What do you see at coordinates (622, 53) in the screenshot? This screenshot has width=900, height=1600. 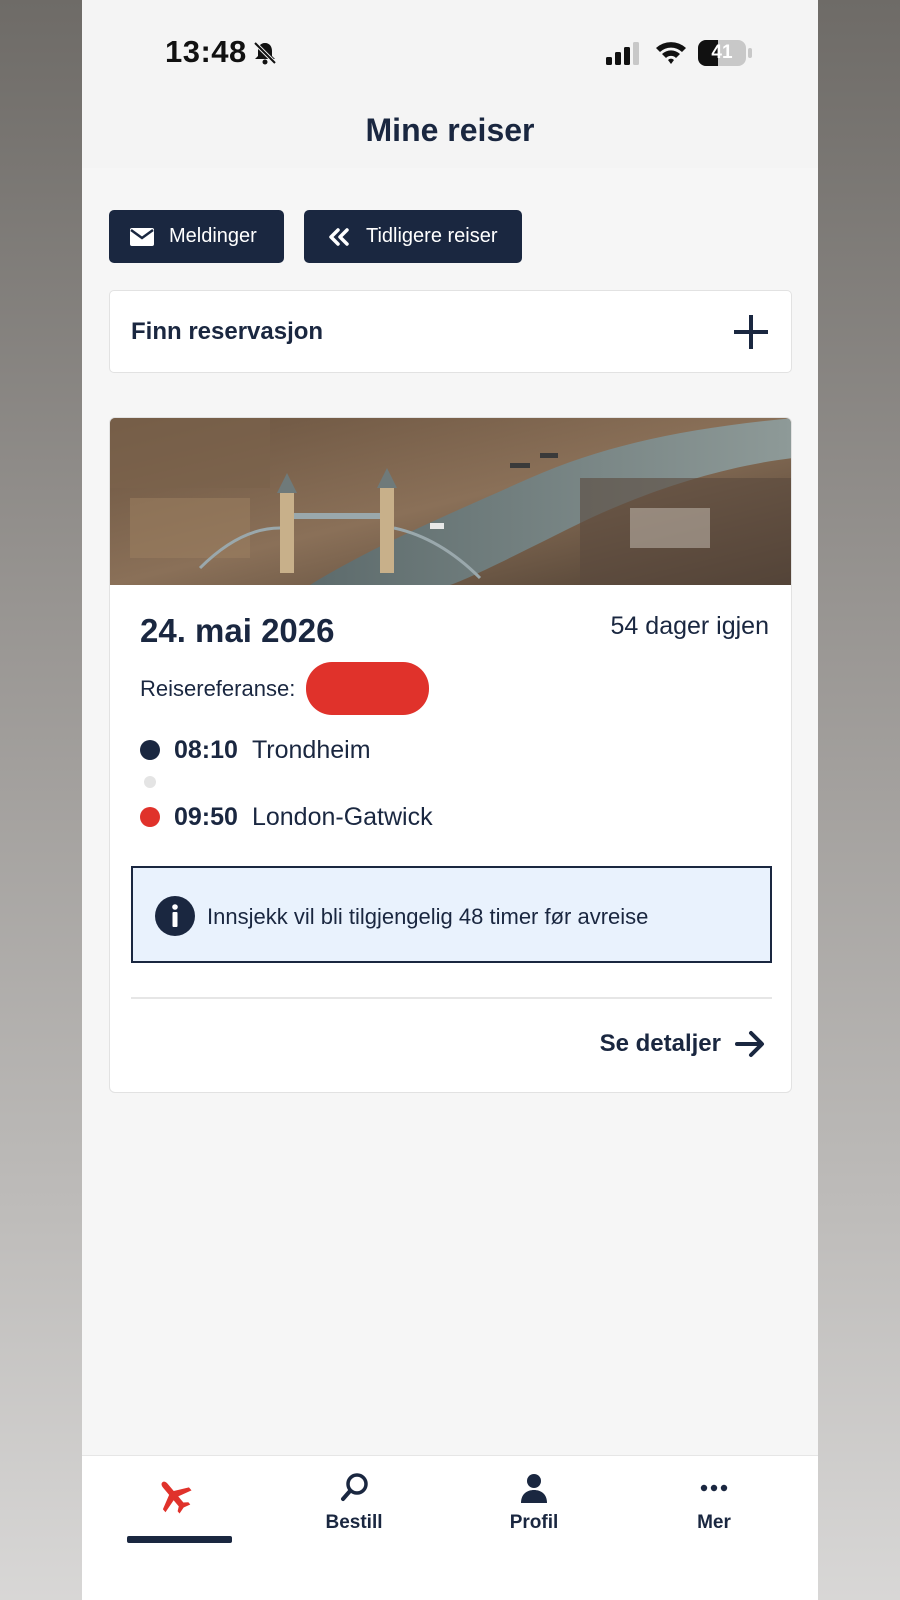 I see `cellular-signal-icon` at bounding box center [622, 53].